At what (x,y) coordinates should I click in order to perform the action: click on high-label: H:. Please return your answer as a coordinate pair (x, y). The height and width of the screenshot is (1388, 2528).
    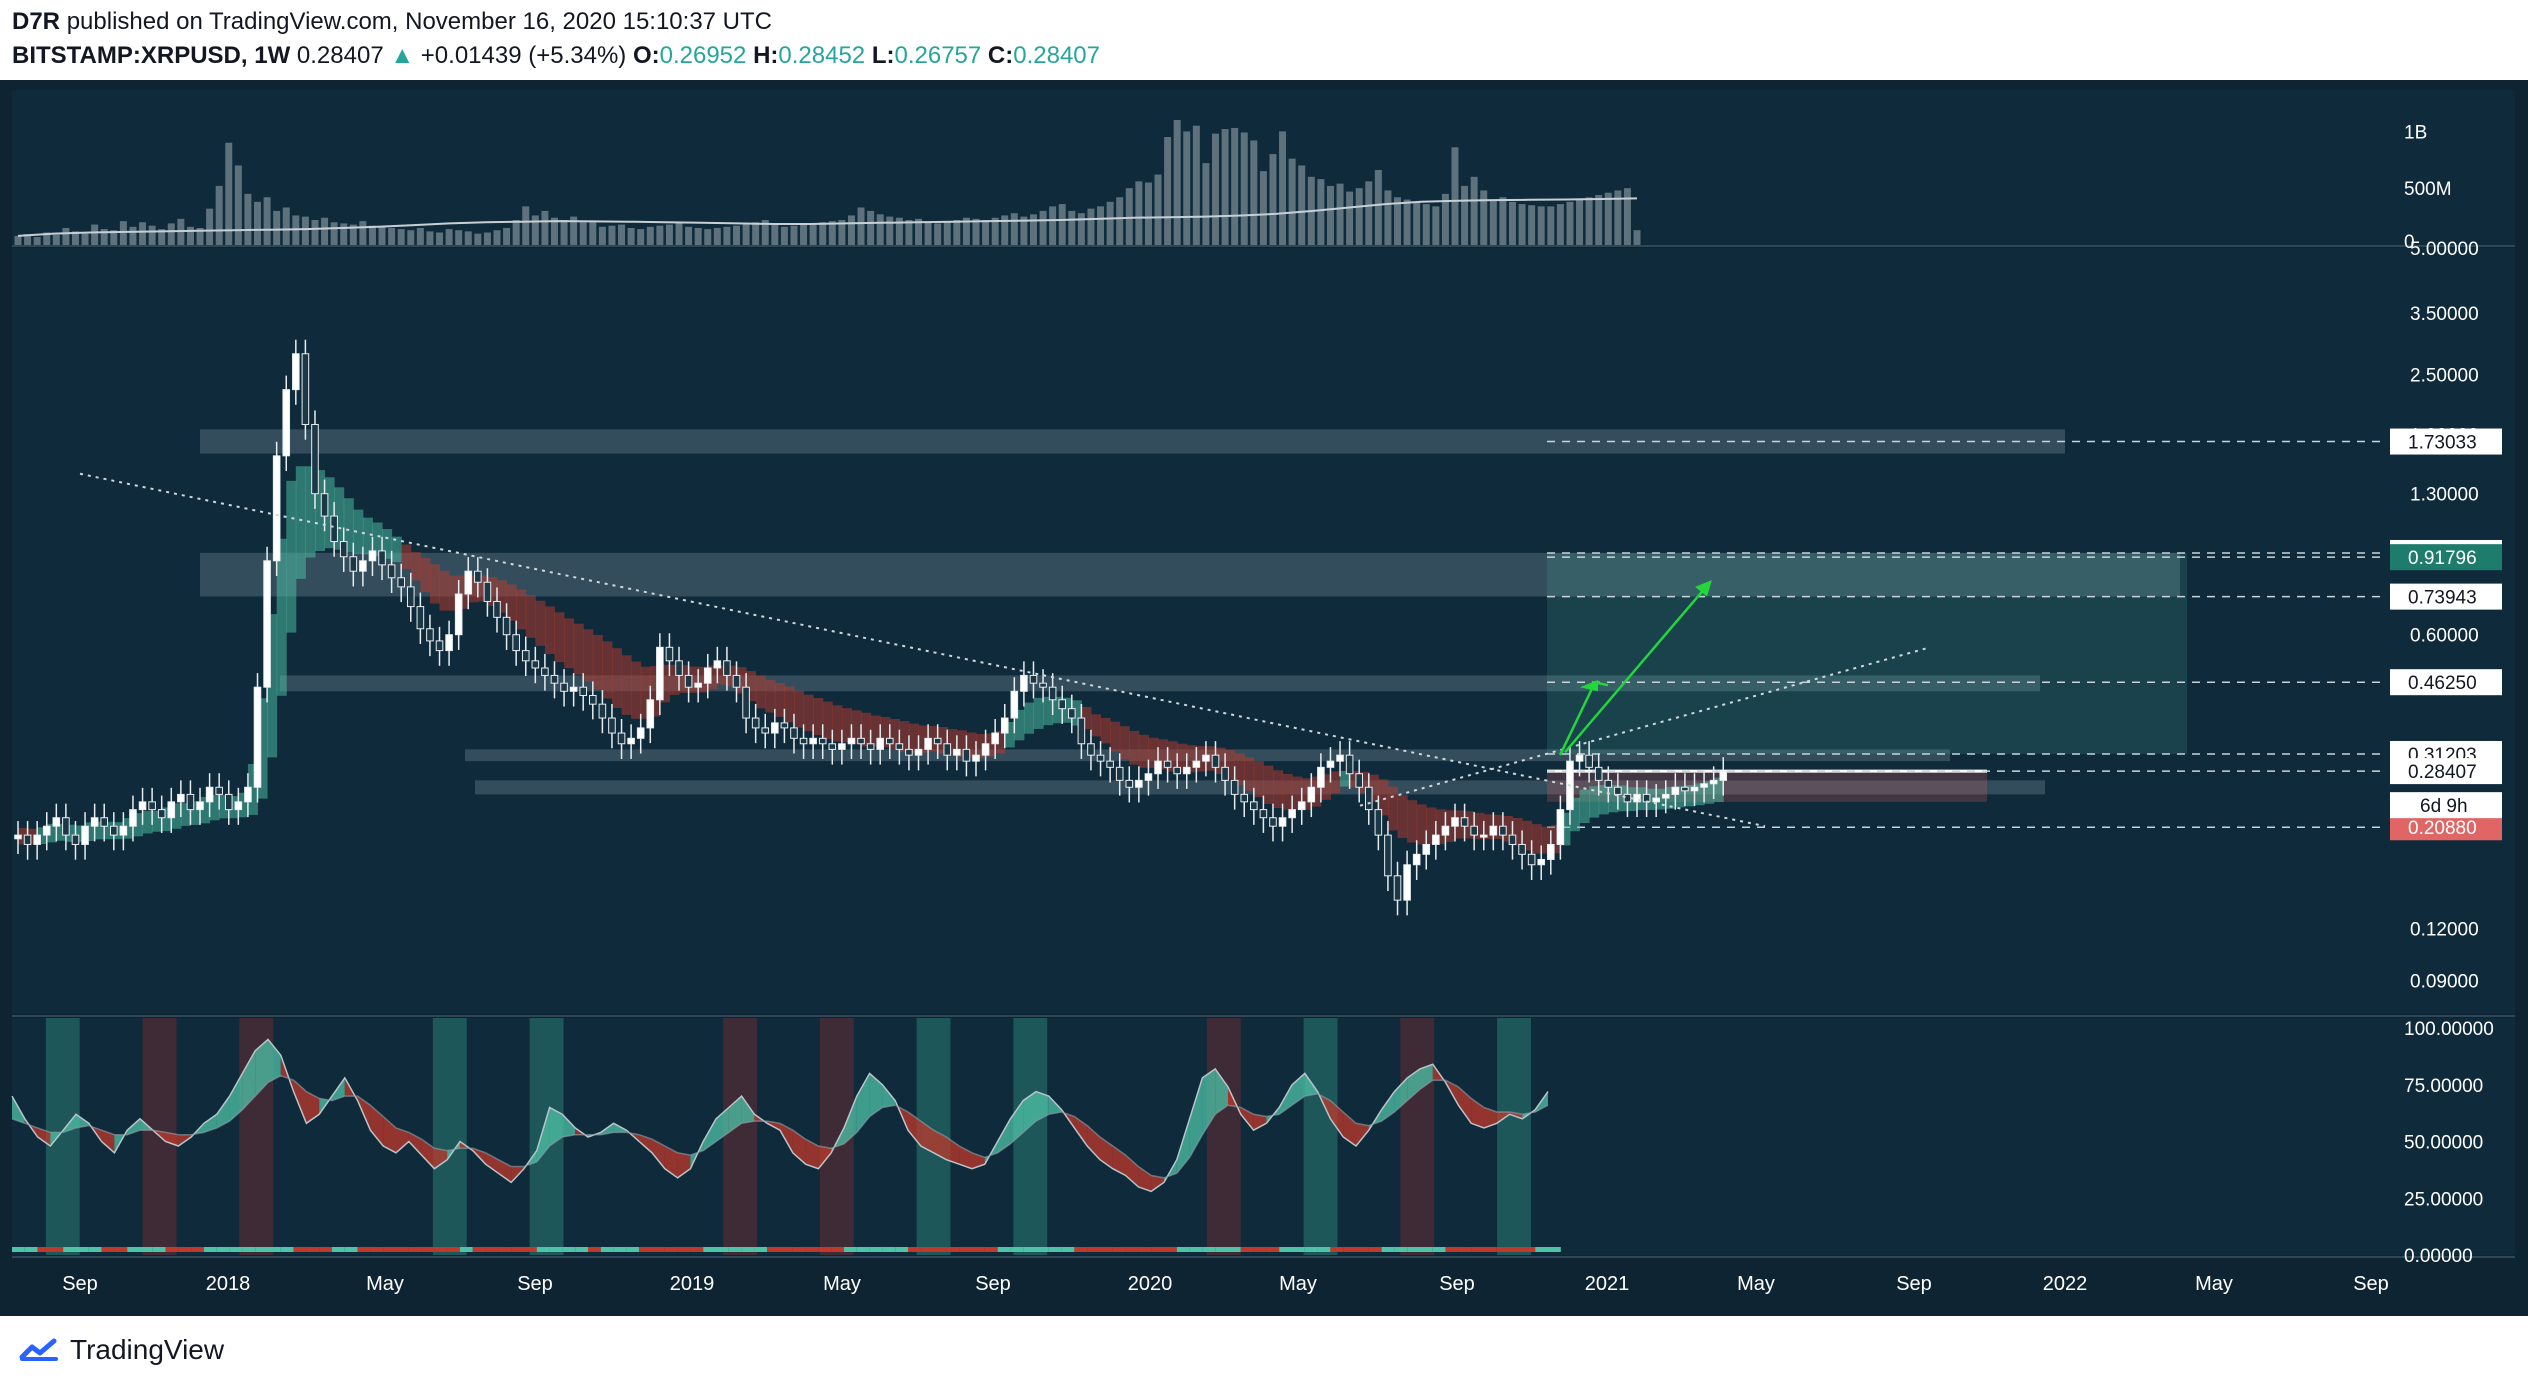
    Looking at the image, I should click on (766, 55).